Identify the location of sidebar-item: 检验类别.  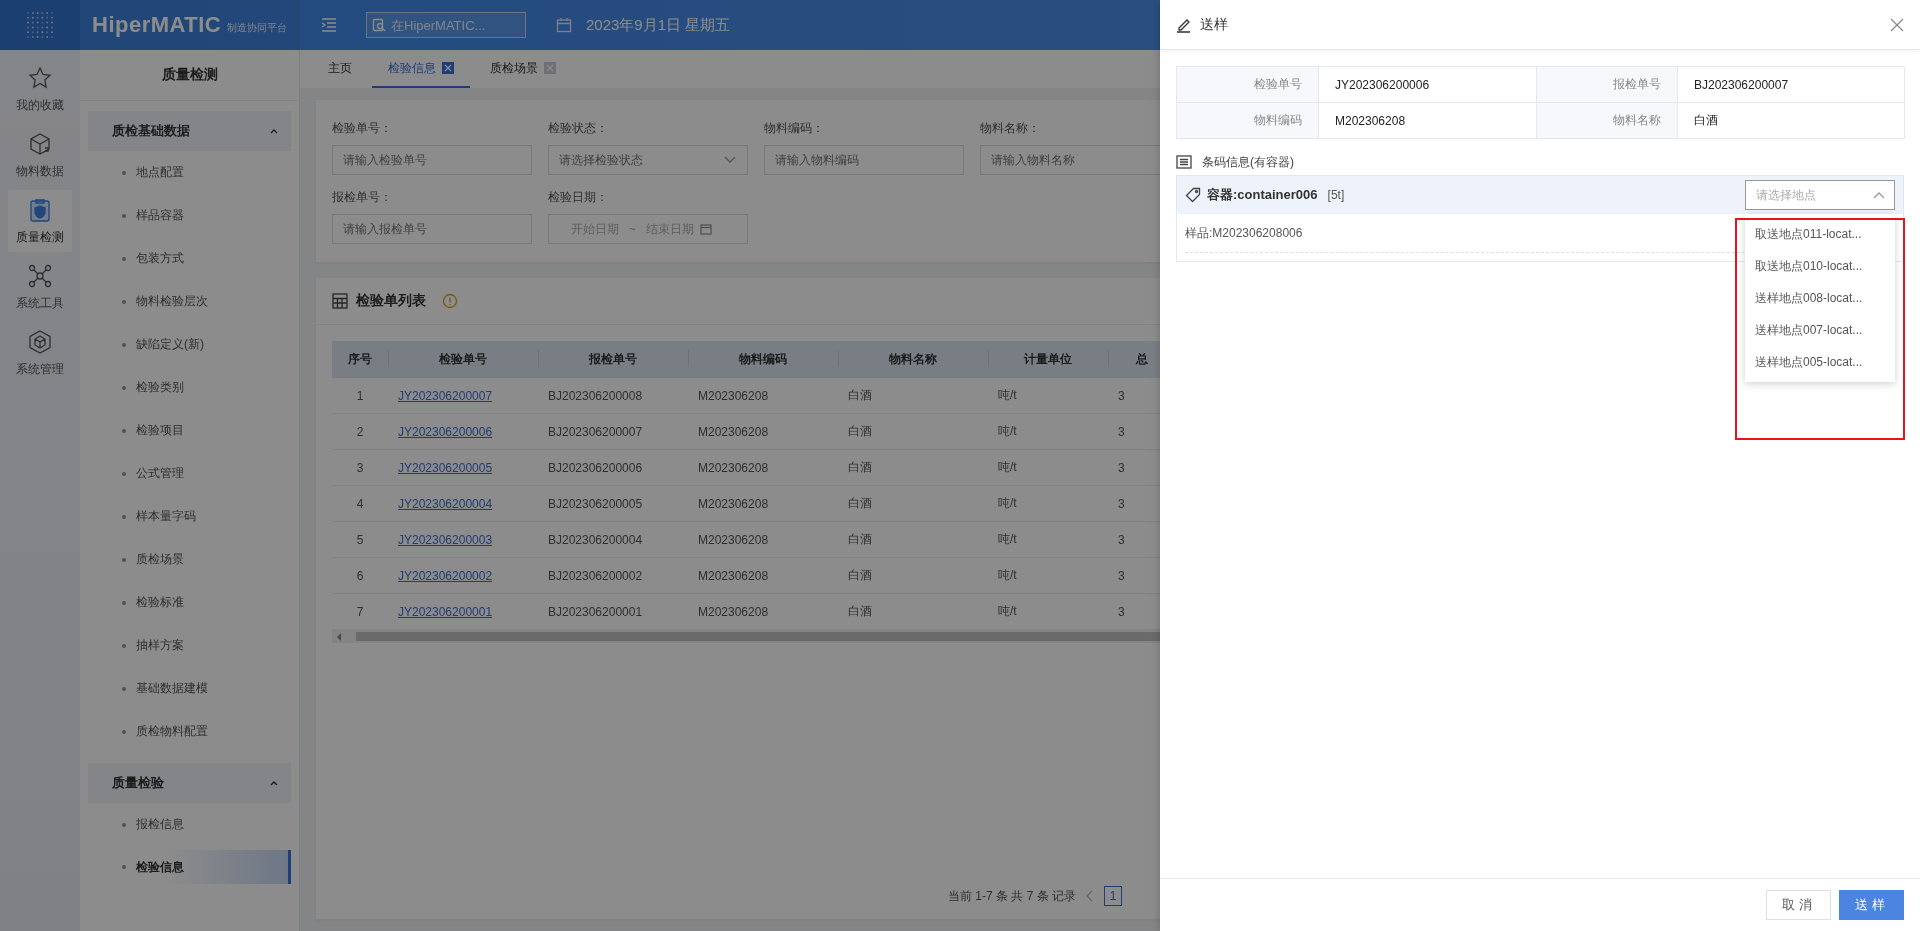
(189, 387).